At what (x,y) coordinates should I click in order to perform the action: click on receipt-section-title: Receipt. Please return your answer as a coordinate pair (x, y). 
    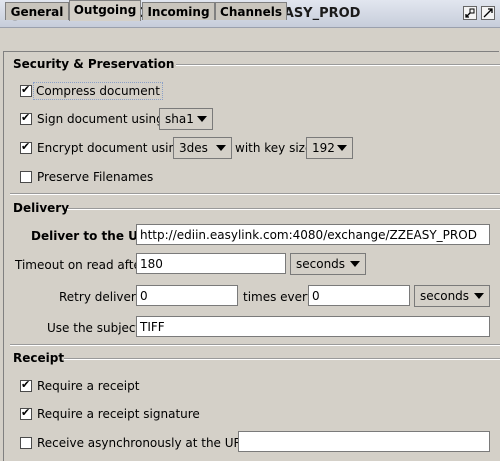
    Looking at the image, I should click on (39, 358).